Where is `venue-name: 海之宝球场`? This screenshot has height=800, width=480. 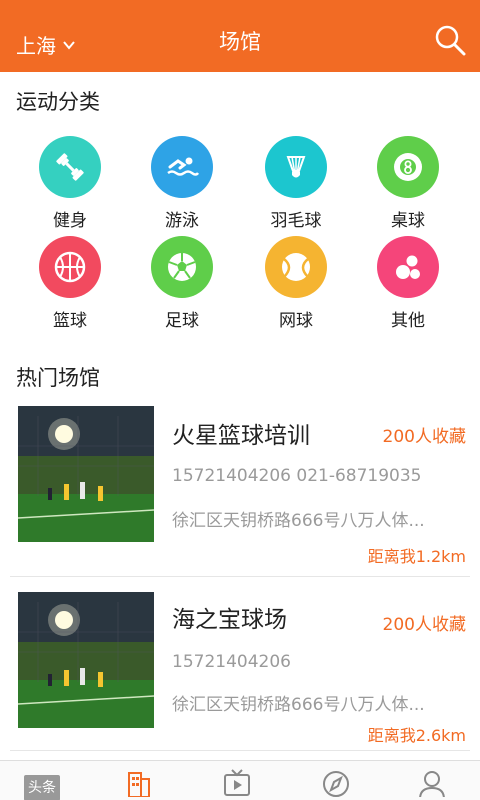
venue-name: 海之宝球场 is located at coordinates (229, 620).